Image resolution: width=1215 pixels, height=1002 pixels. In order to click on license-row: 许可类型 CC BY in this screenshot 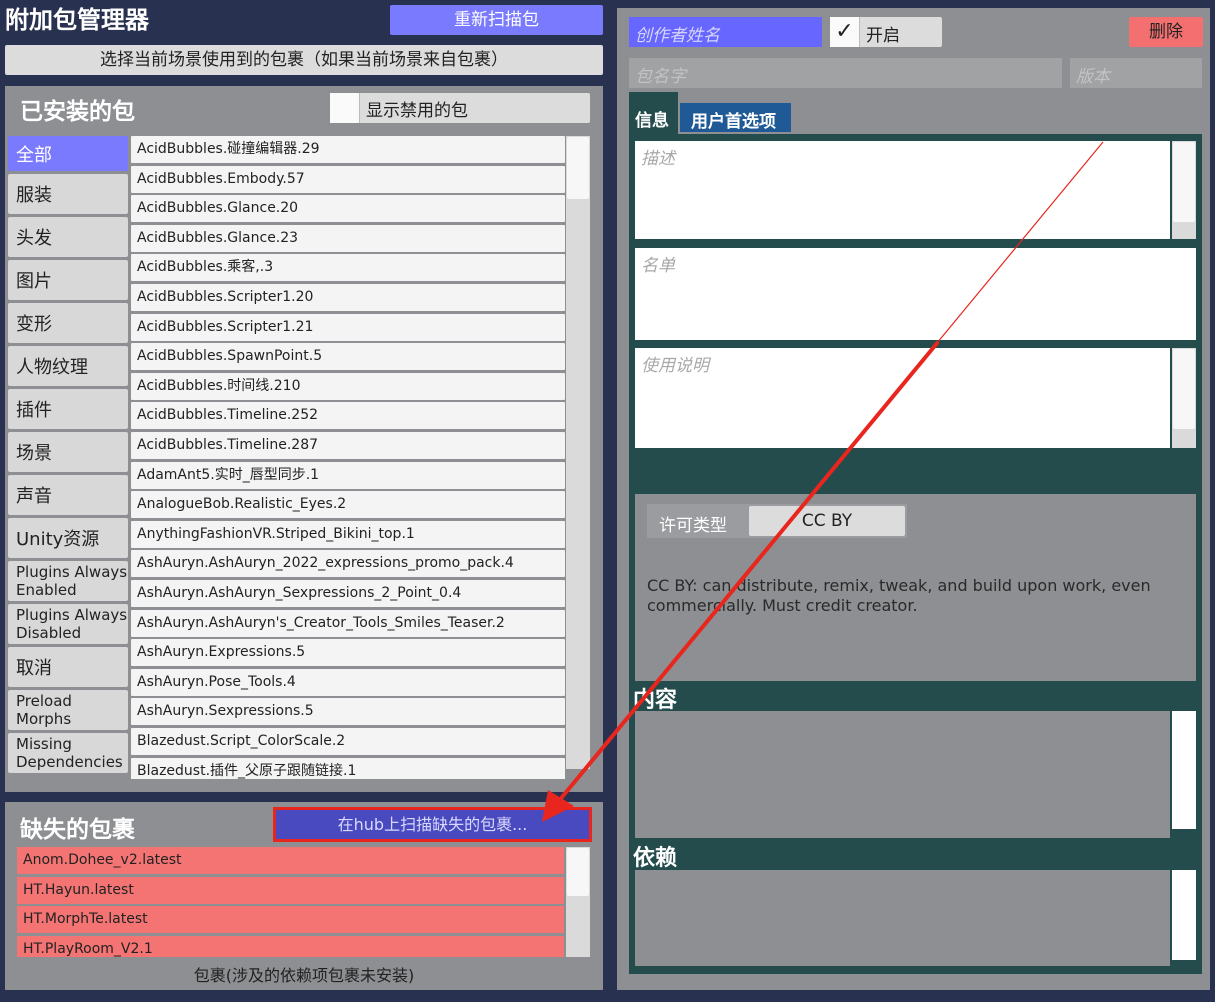, I will do `click(777, 521)`.